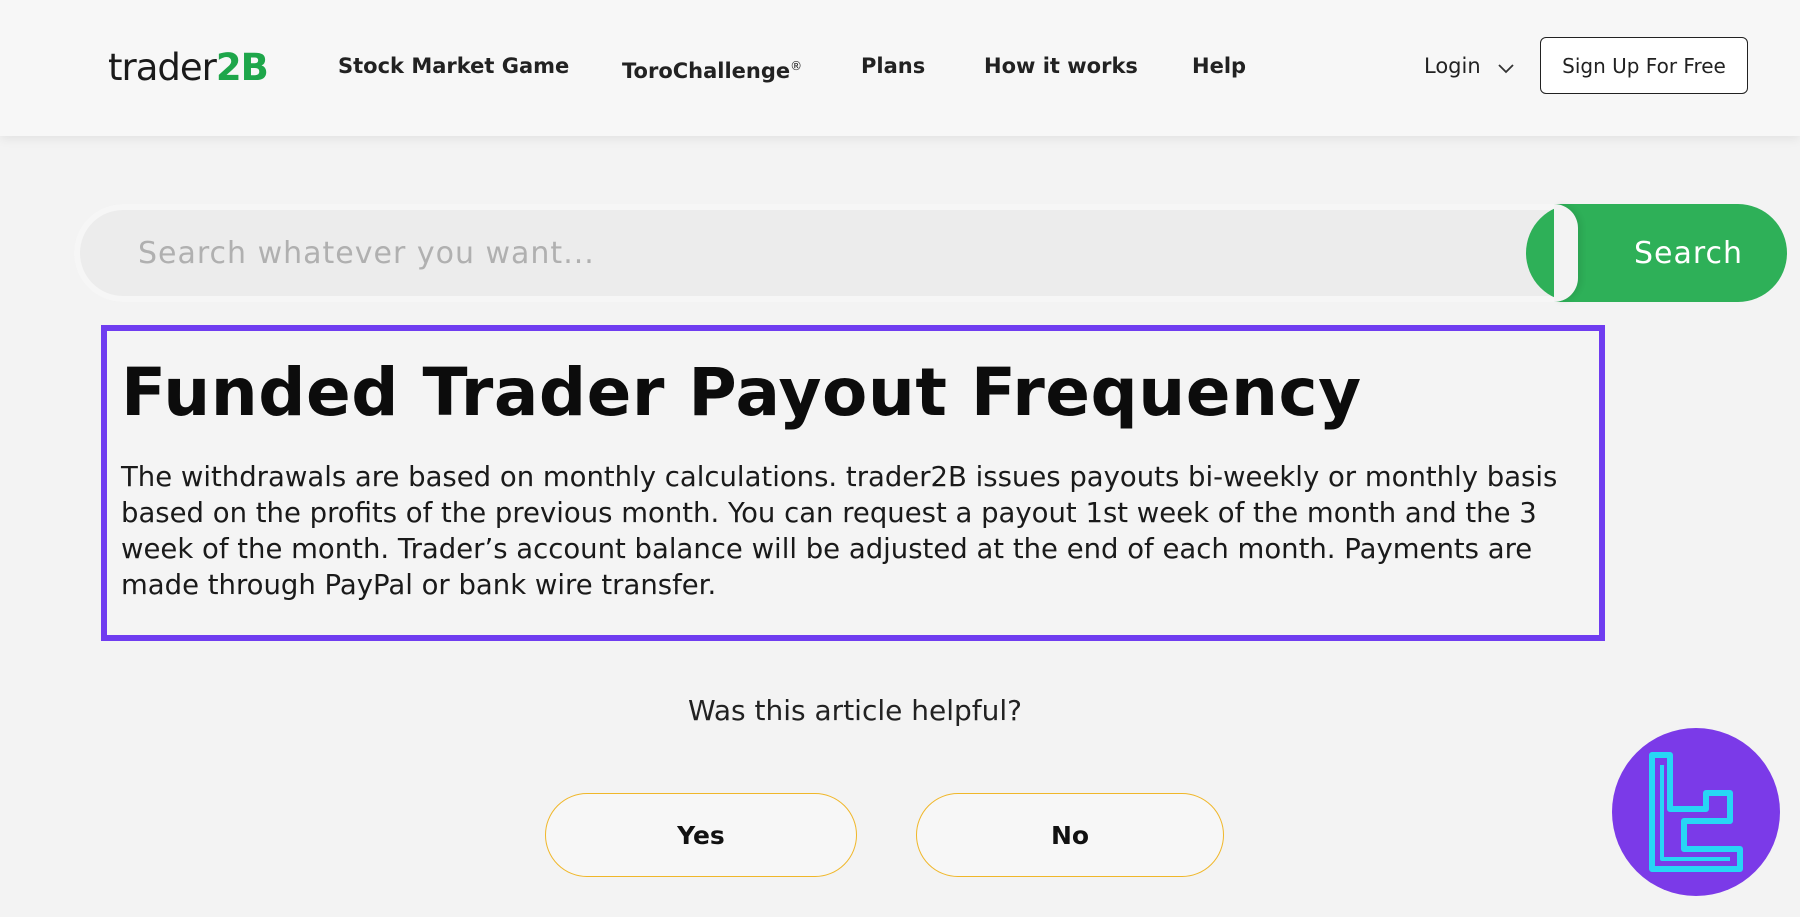 The width and height of the screenshot is (1800, 917). I want to click on nav-label: Help, so click(1219, 66).